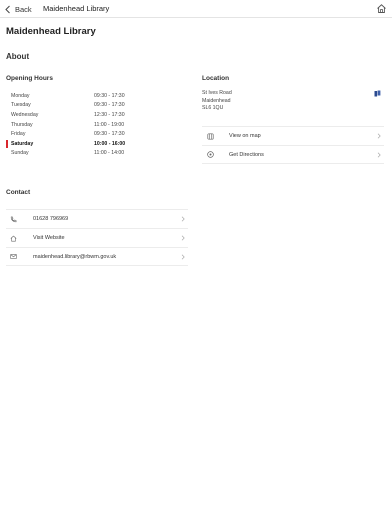 The width and height of the screenshot is (392, 512). What do you see at coordinates (18, 56) in the screenshot?
I see `about-heading: About` at bounding box center [18, 56].